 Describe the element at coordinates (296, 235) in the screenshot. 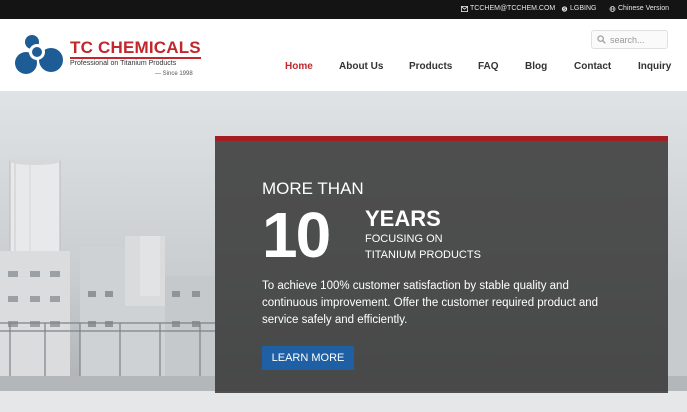

I see `hero-number: 10` at that location.